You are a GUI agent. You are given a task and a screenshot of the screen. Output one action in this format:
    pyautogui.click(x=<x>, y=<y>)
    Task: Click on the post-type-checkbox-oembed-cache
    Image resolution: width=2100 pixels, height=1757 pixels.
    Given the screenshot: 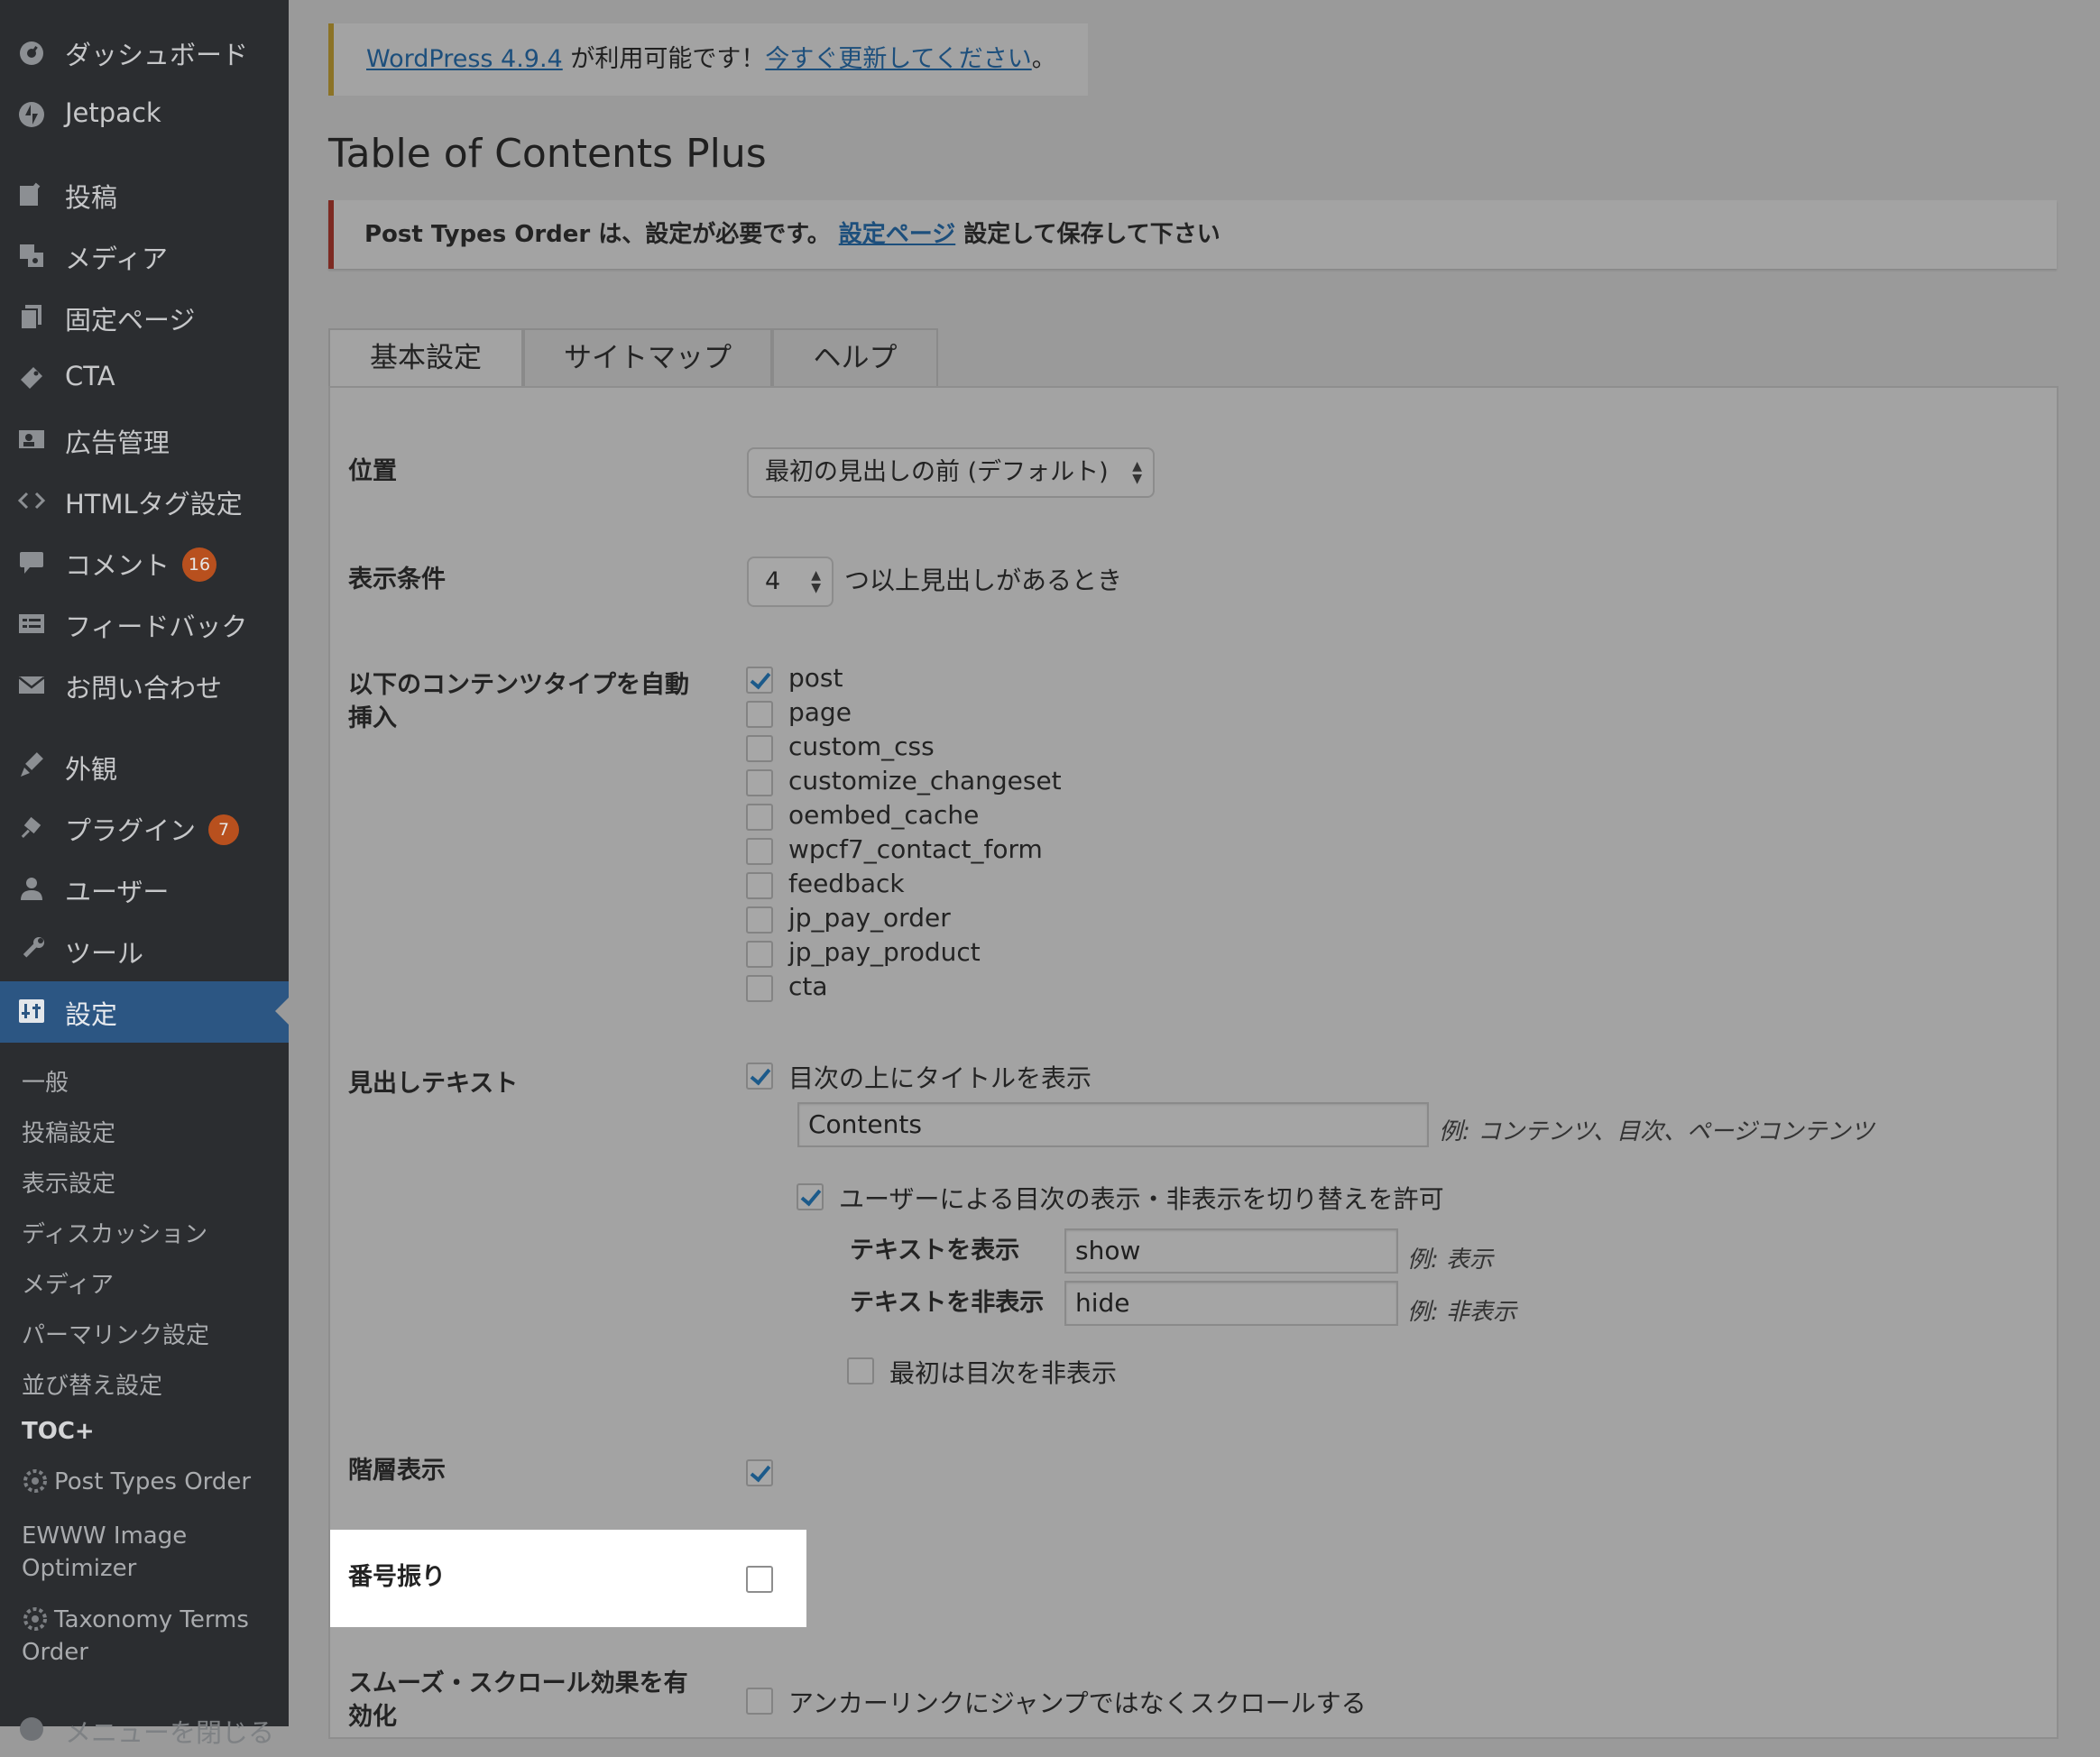 What is the action you would take?
    pyautogui.click(x=759, y=817)
    